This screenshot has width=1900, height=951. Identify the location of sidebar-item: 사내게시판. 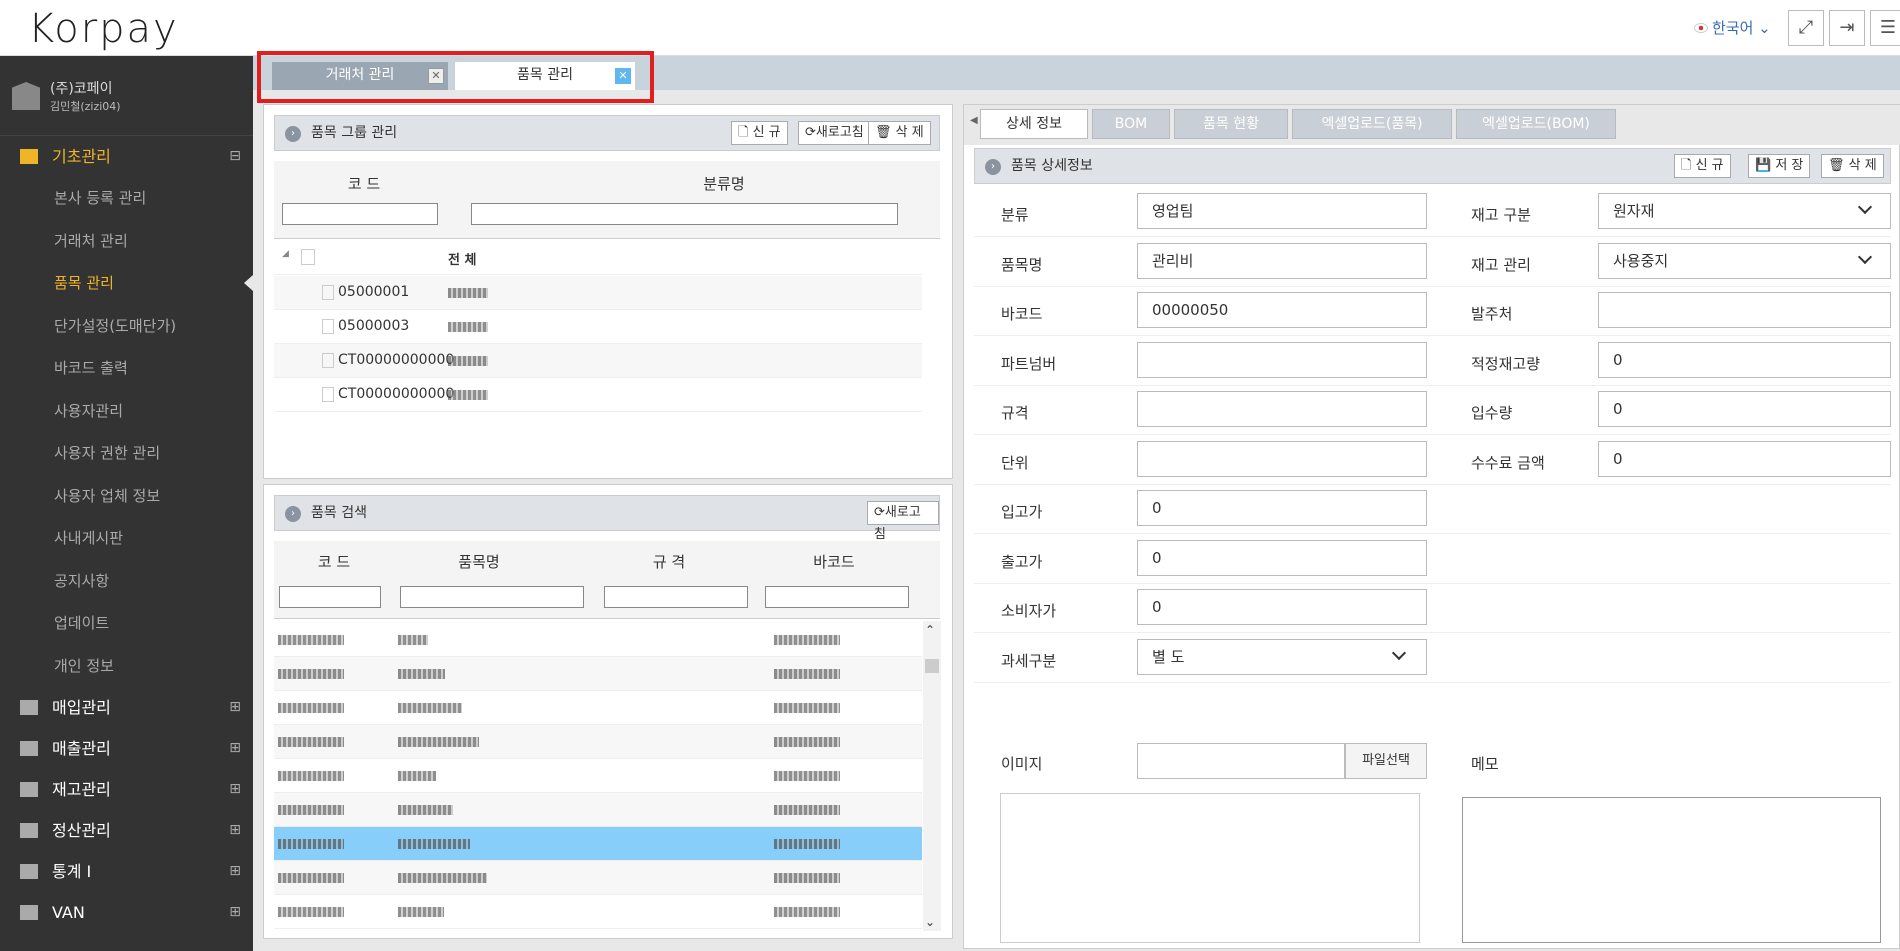
(126, 538).